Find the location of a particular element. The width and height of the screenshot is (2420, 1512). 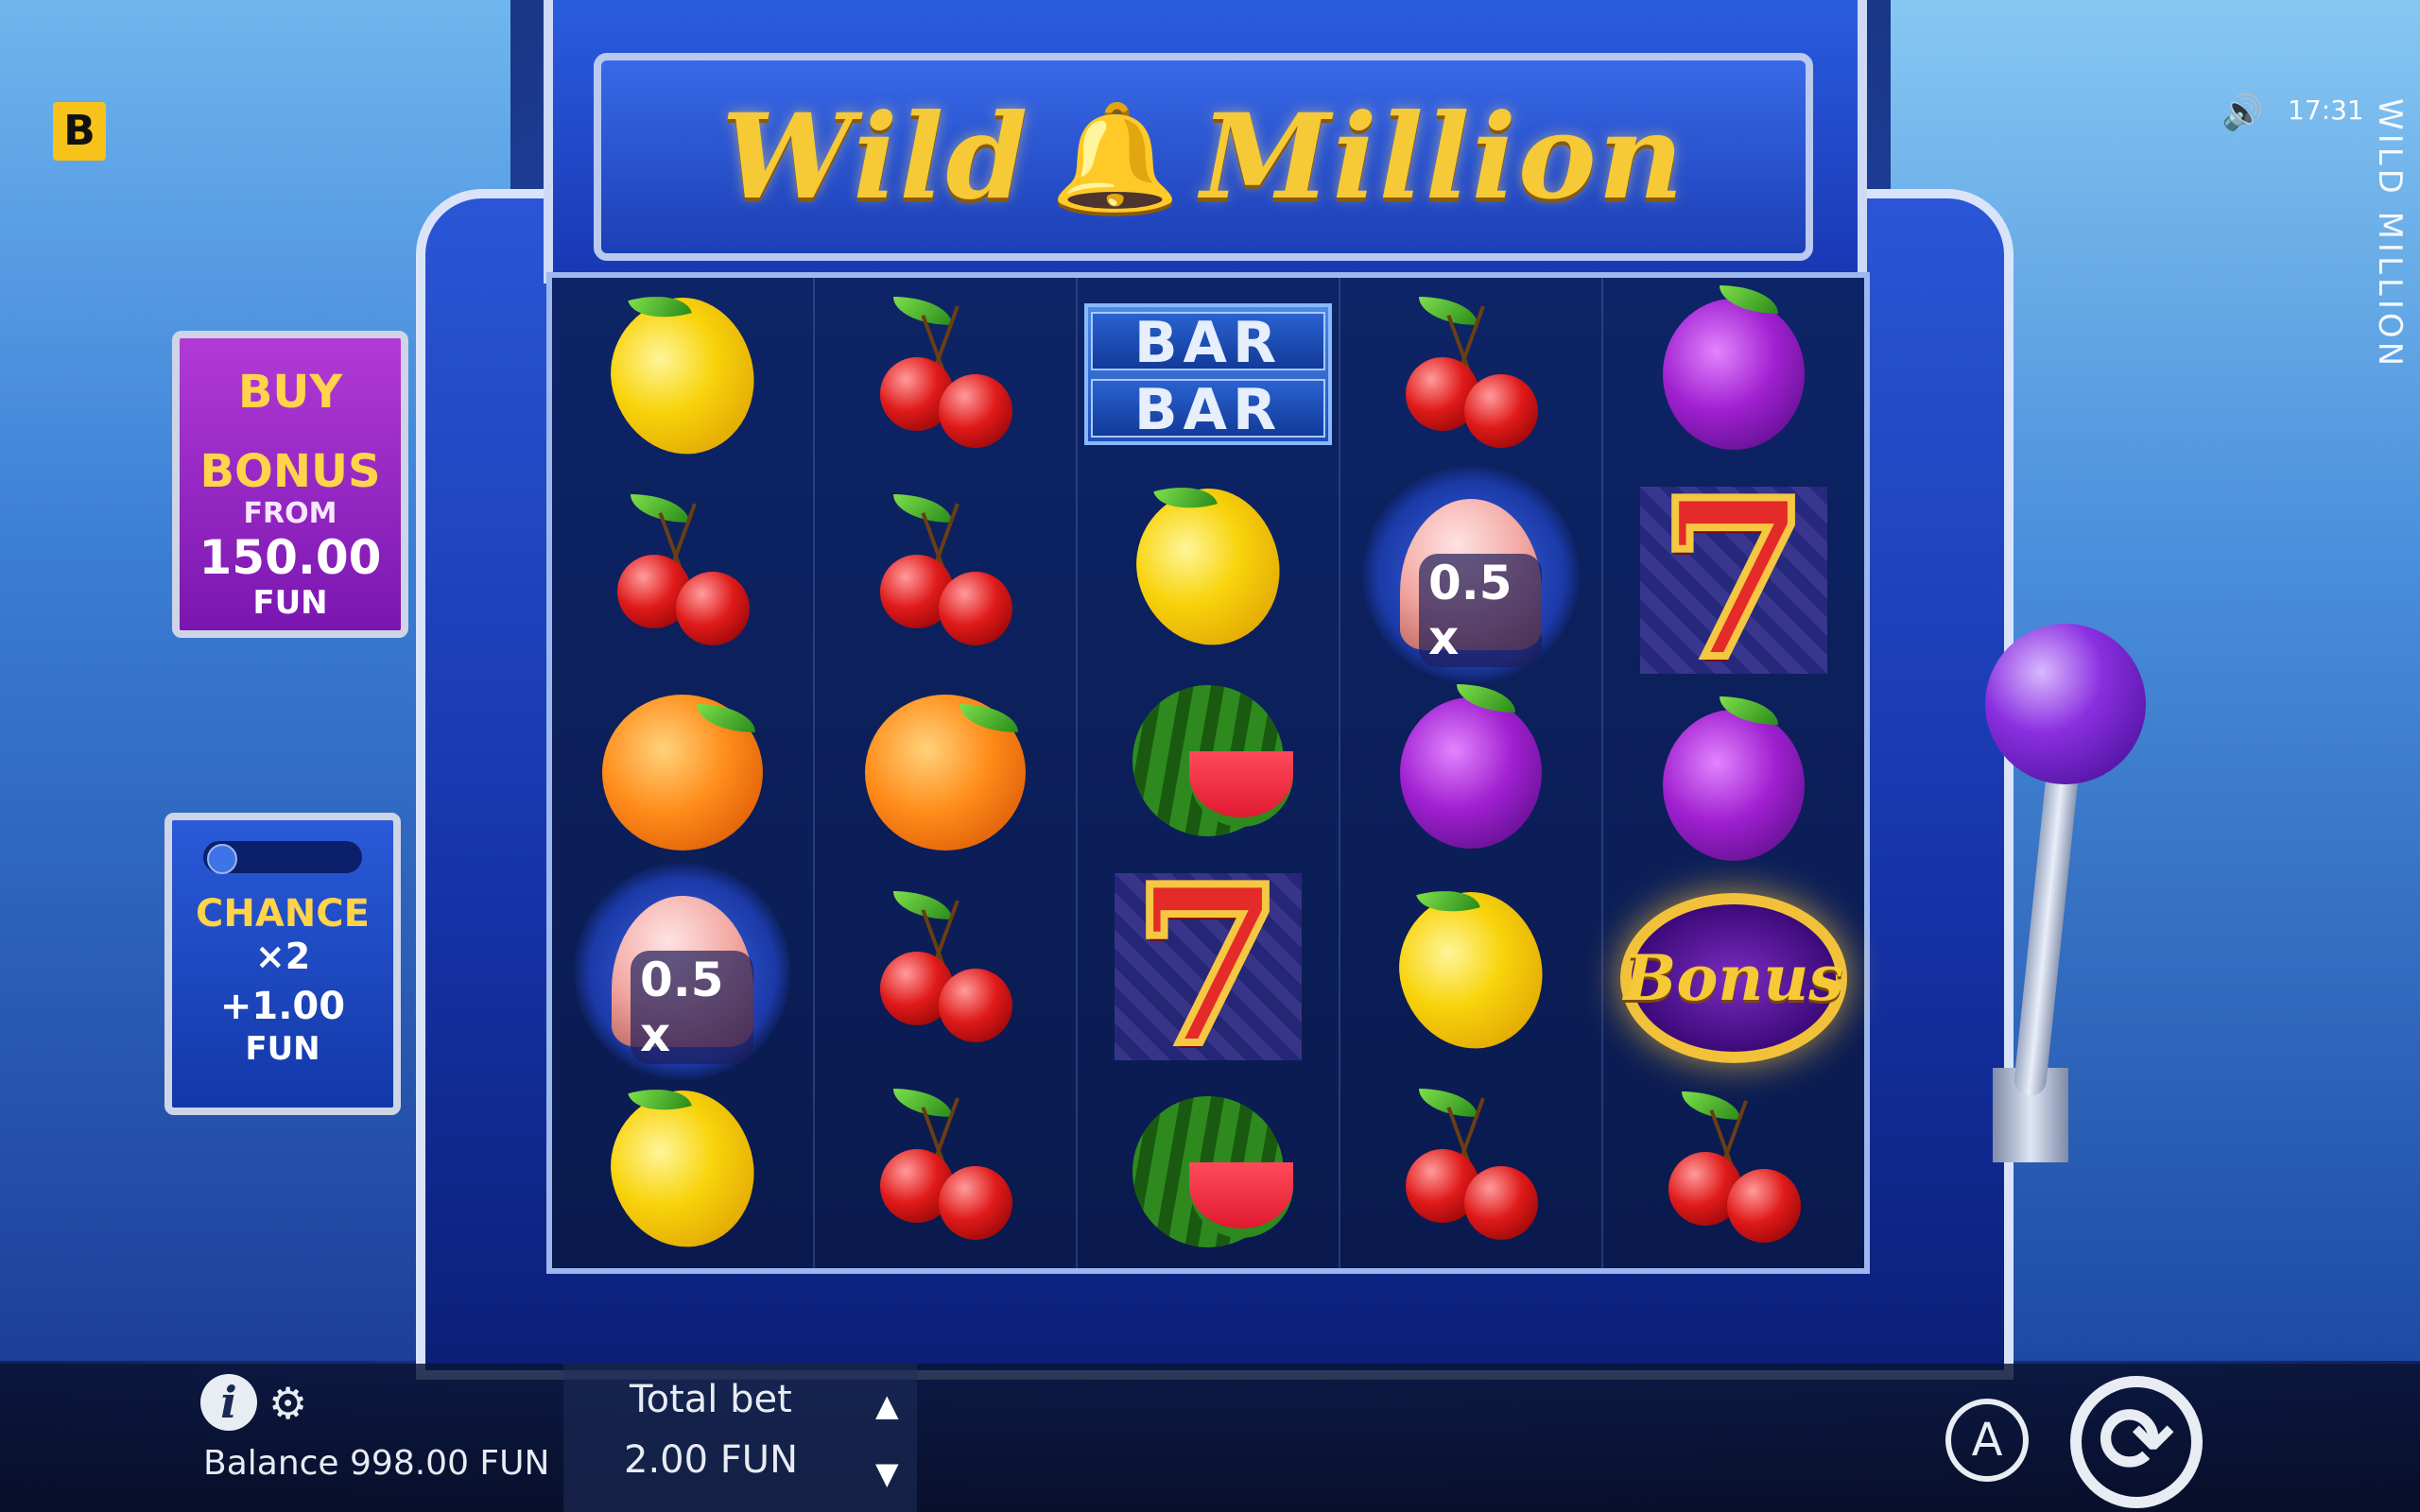

chance-currency: FUN is located at coordinates (282, 1049).